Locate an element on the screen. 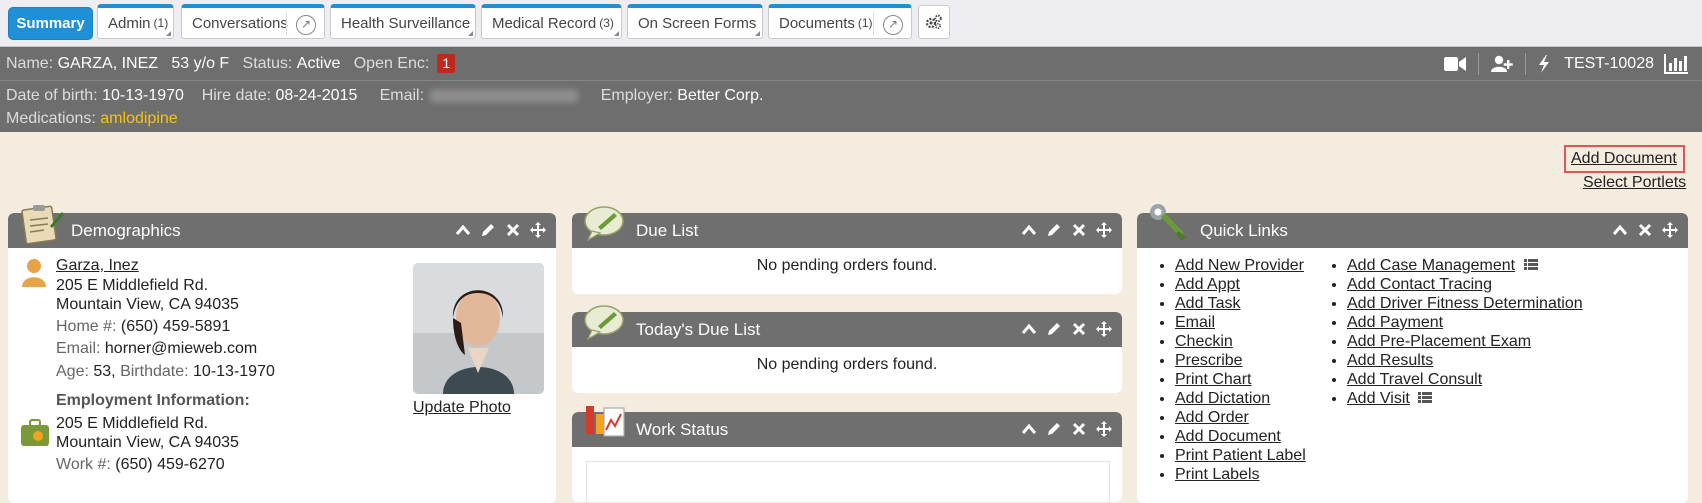  tab-medical-record: Medical Record (3) is located at coordinates (551, 21).